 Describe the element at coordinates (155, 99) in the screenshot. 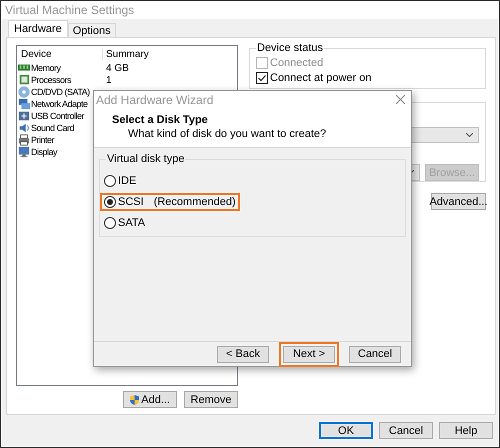

I see `dialog-title: Add Hardware Wizard` at that location.